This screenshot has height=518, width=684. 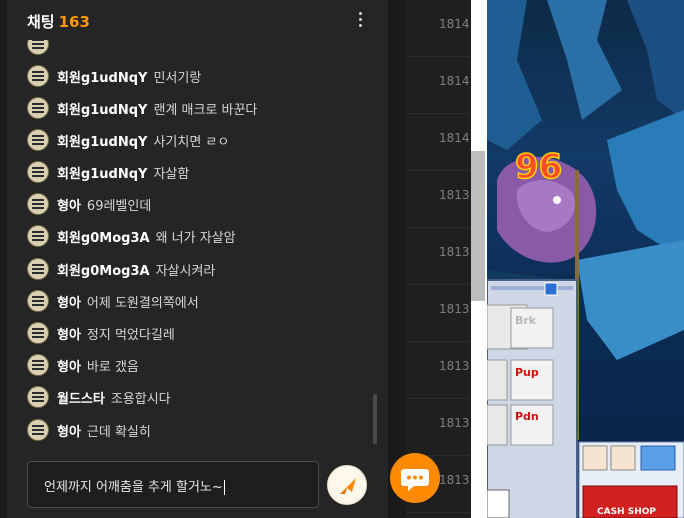 I want to click on send-button, so click(x=347, y=485).